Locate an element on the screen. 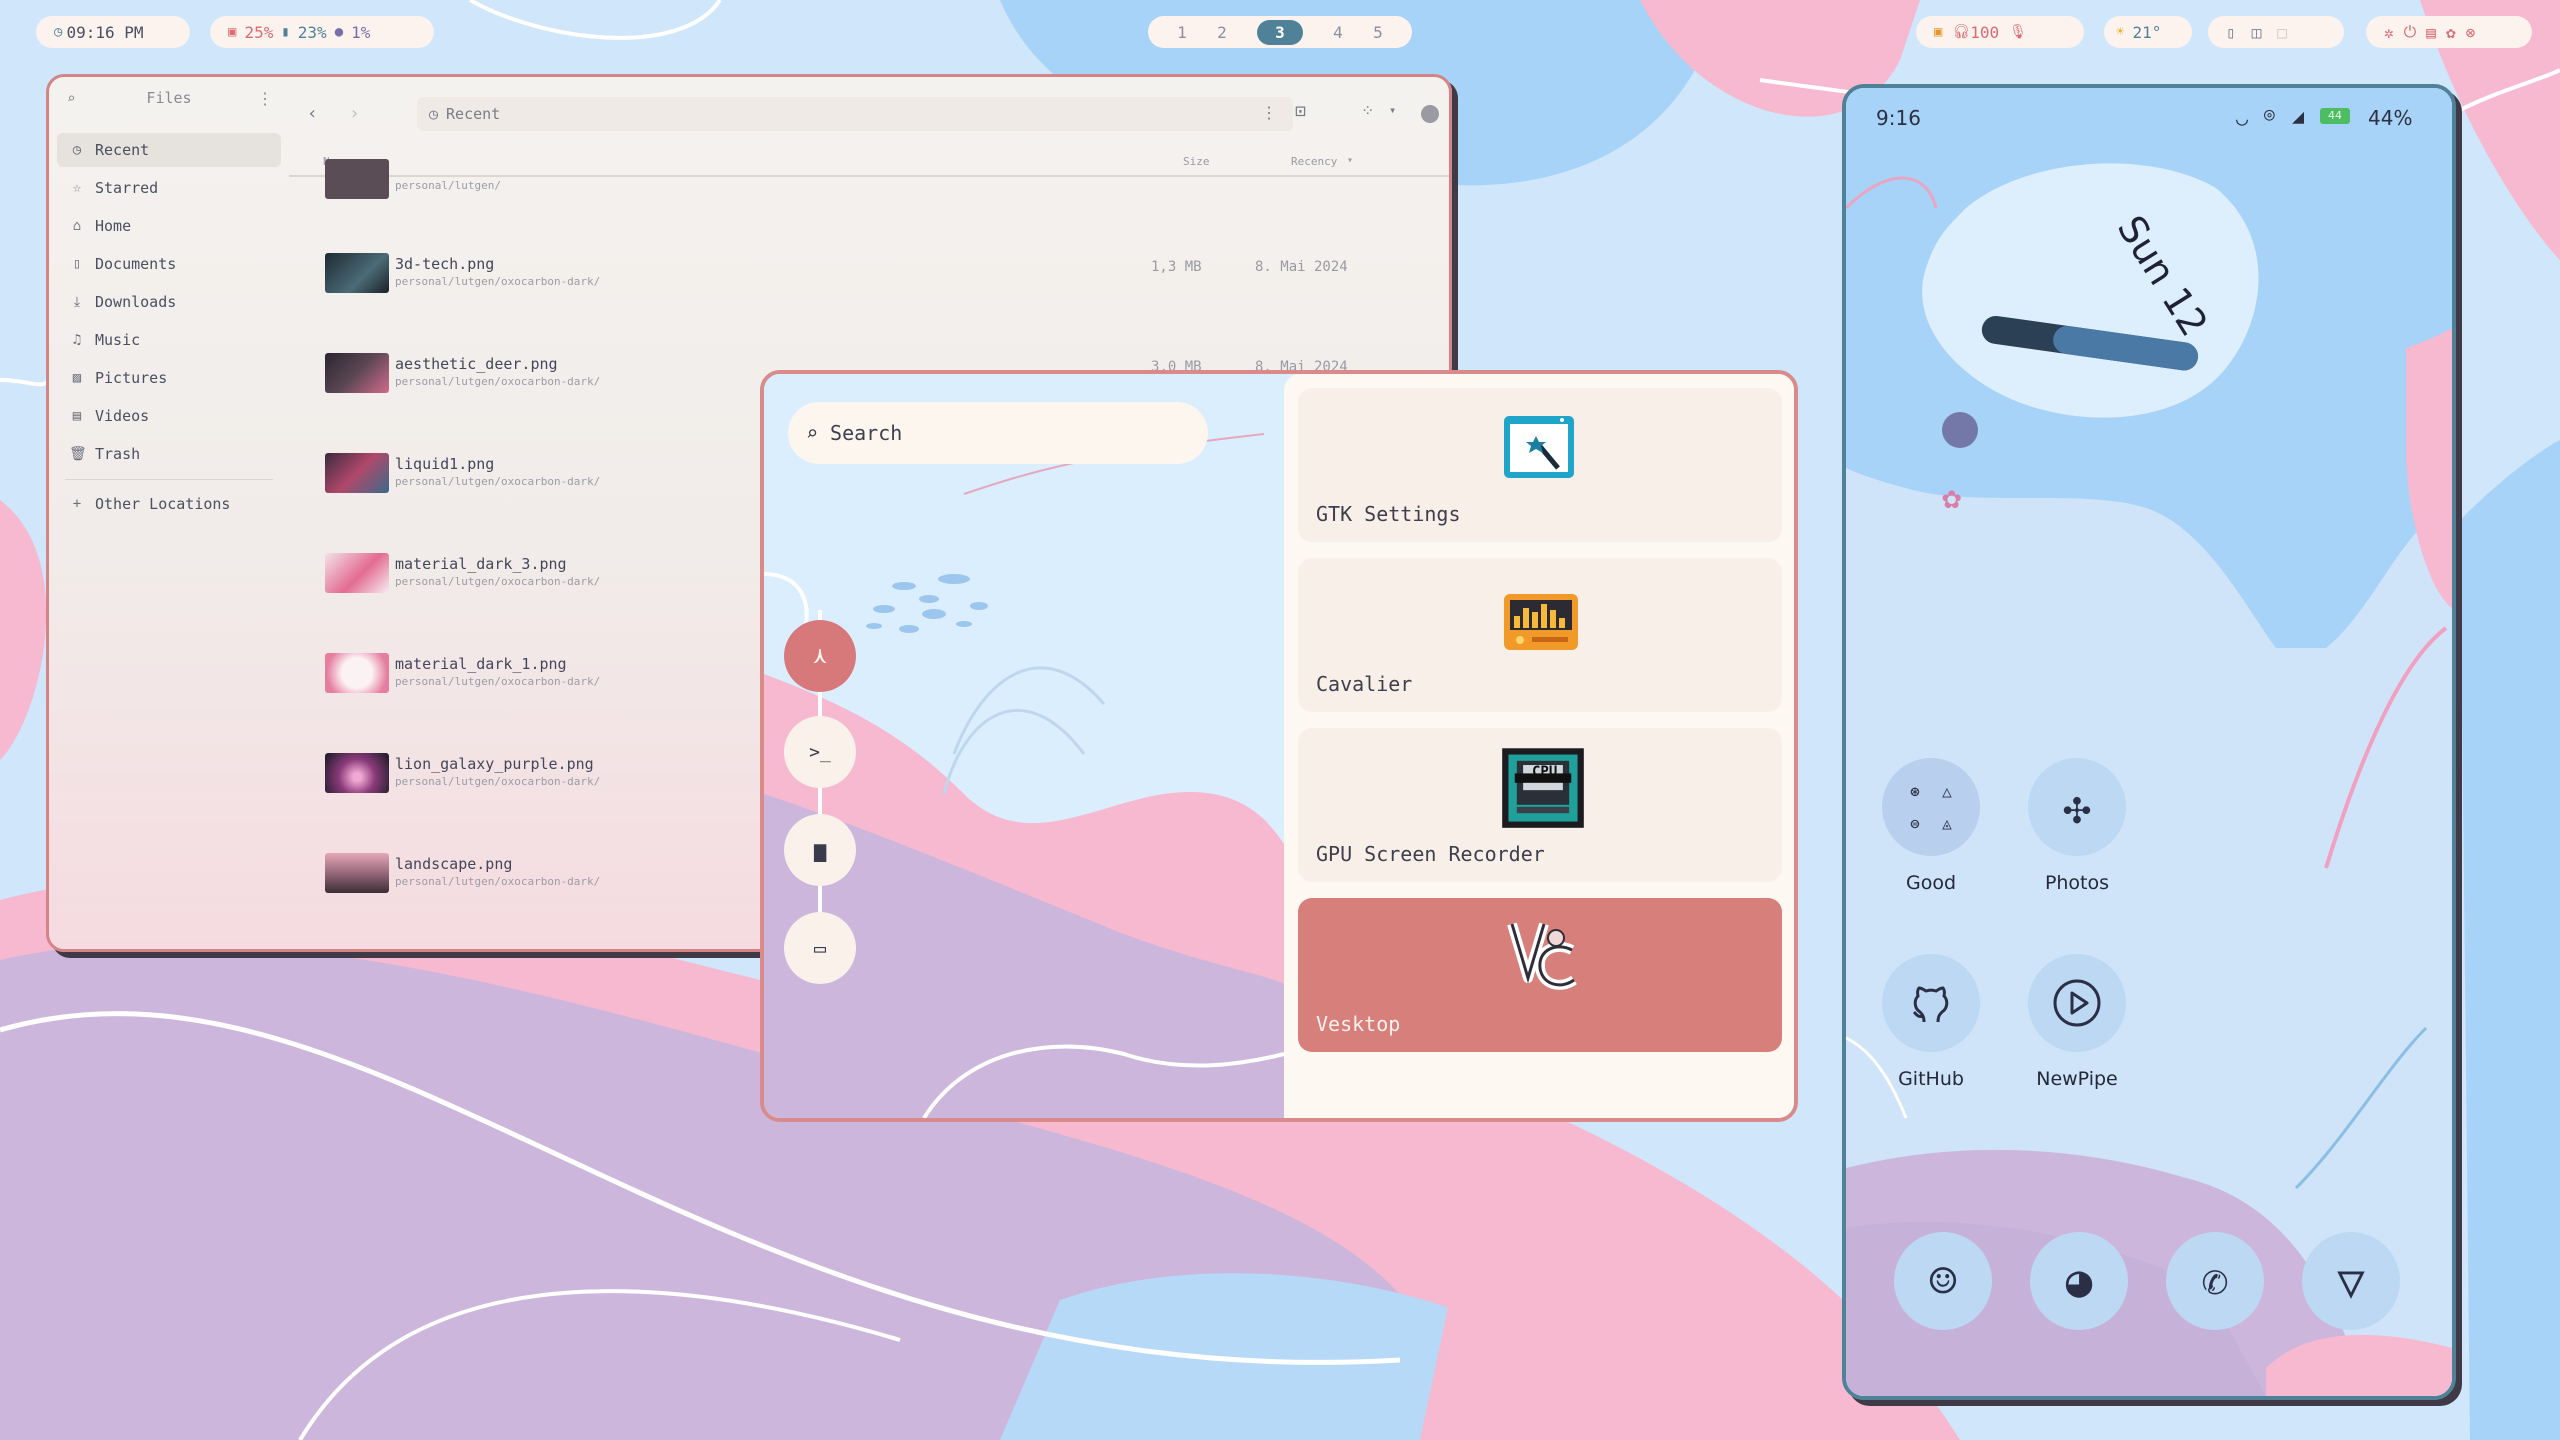 The height and width of the screenshot is (1440, 2560). clock-text: 09:16 PM is located at coordinates (105, 32).